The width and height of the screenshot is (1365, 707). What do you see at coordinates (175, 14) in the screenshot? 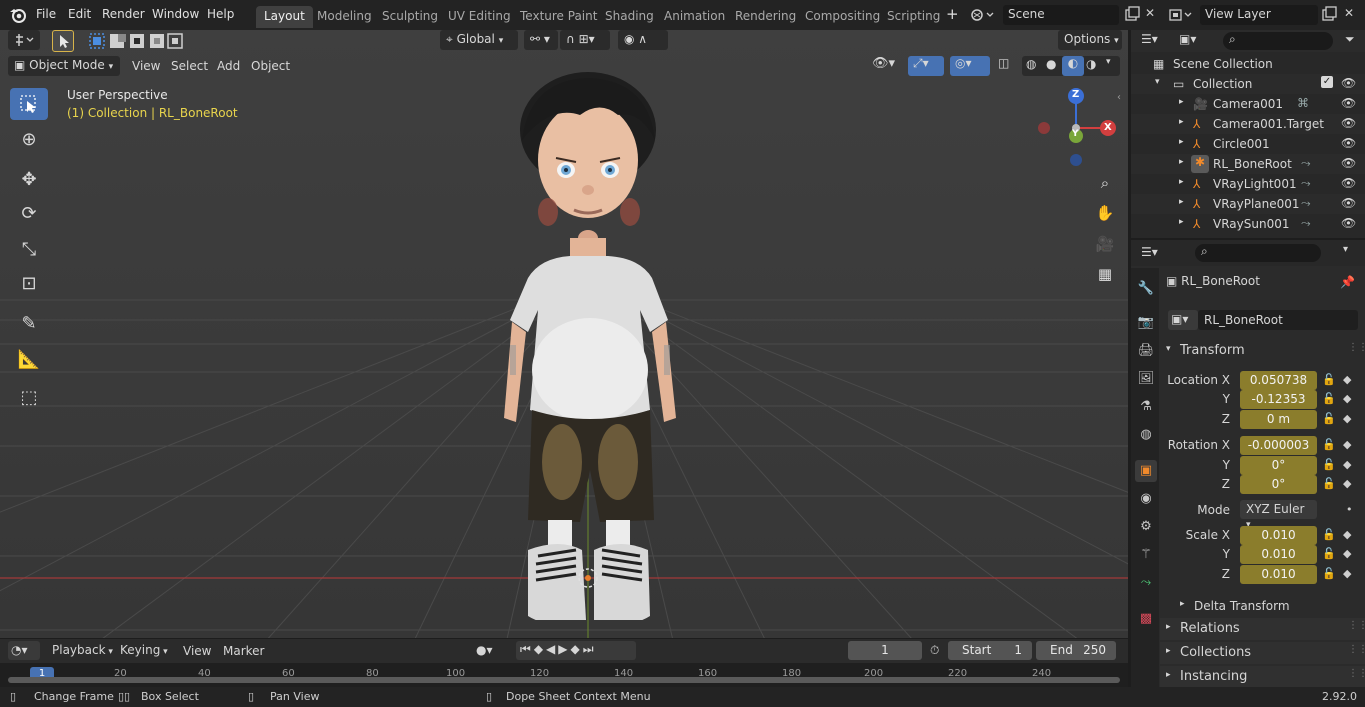
I see `menu-window: Window` at bounding box center [175, 14].